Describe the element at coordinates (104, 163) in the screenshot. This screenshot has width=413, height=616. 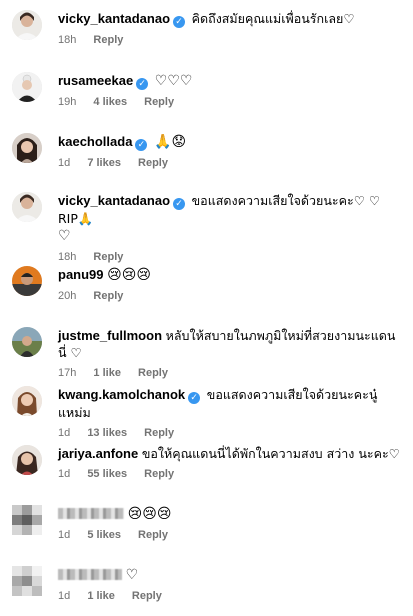
I see `like-count: 7 likes` at that location.